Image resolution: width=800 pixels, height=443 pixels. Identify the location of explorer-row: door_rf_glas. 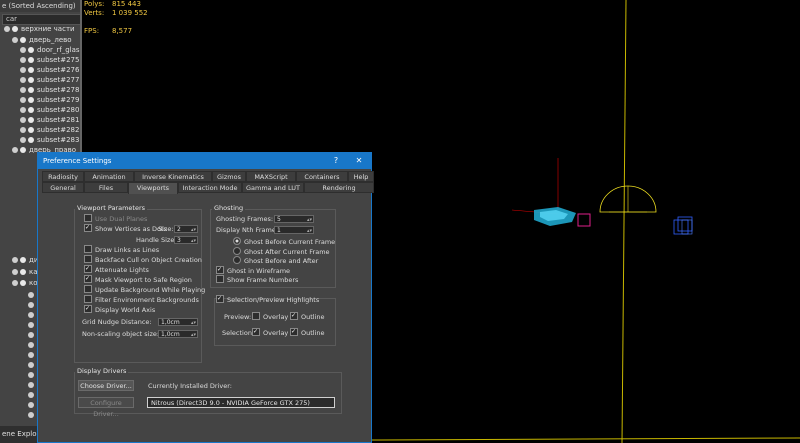
(40, 50).